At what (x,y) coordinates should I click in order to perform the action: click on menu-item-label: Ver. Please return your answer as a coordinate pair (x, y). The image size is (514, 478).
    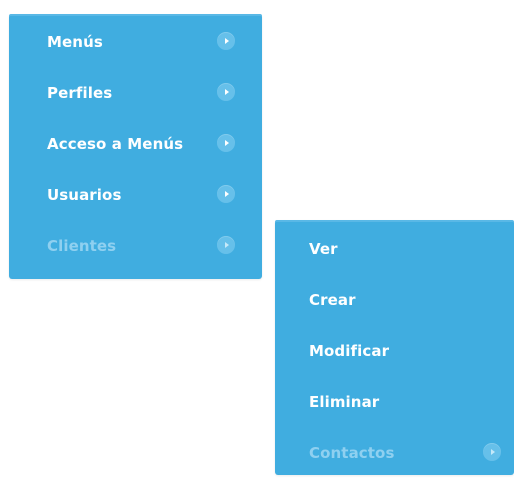
    Looking at the image, I should click on (323, 248).